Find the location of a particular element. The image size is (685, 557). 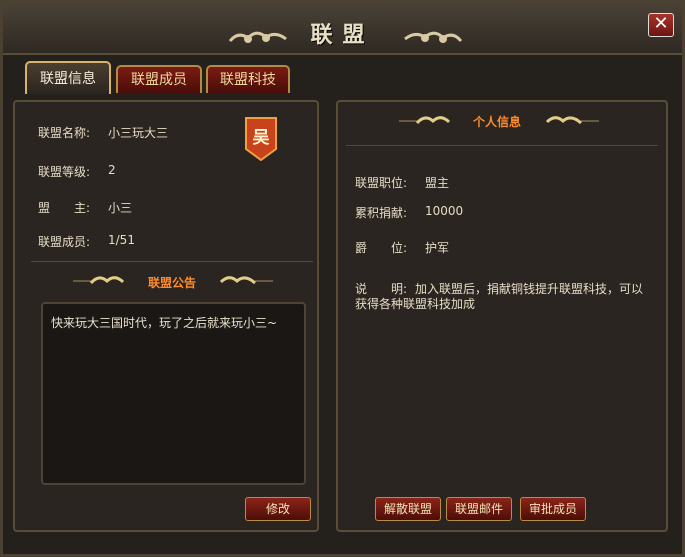

alliance-leader-value: 小三 is located at coordinates (120, 208).